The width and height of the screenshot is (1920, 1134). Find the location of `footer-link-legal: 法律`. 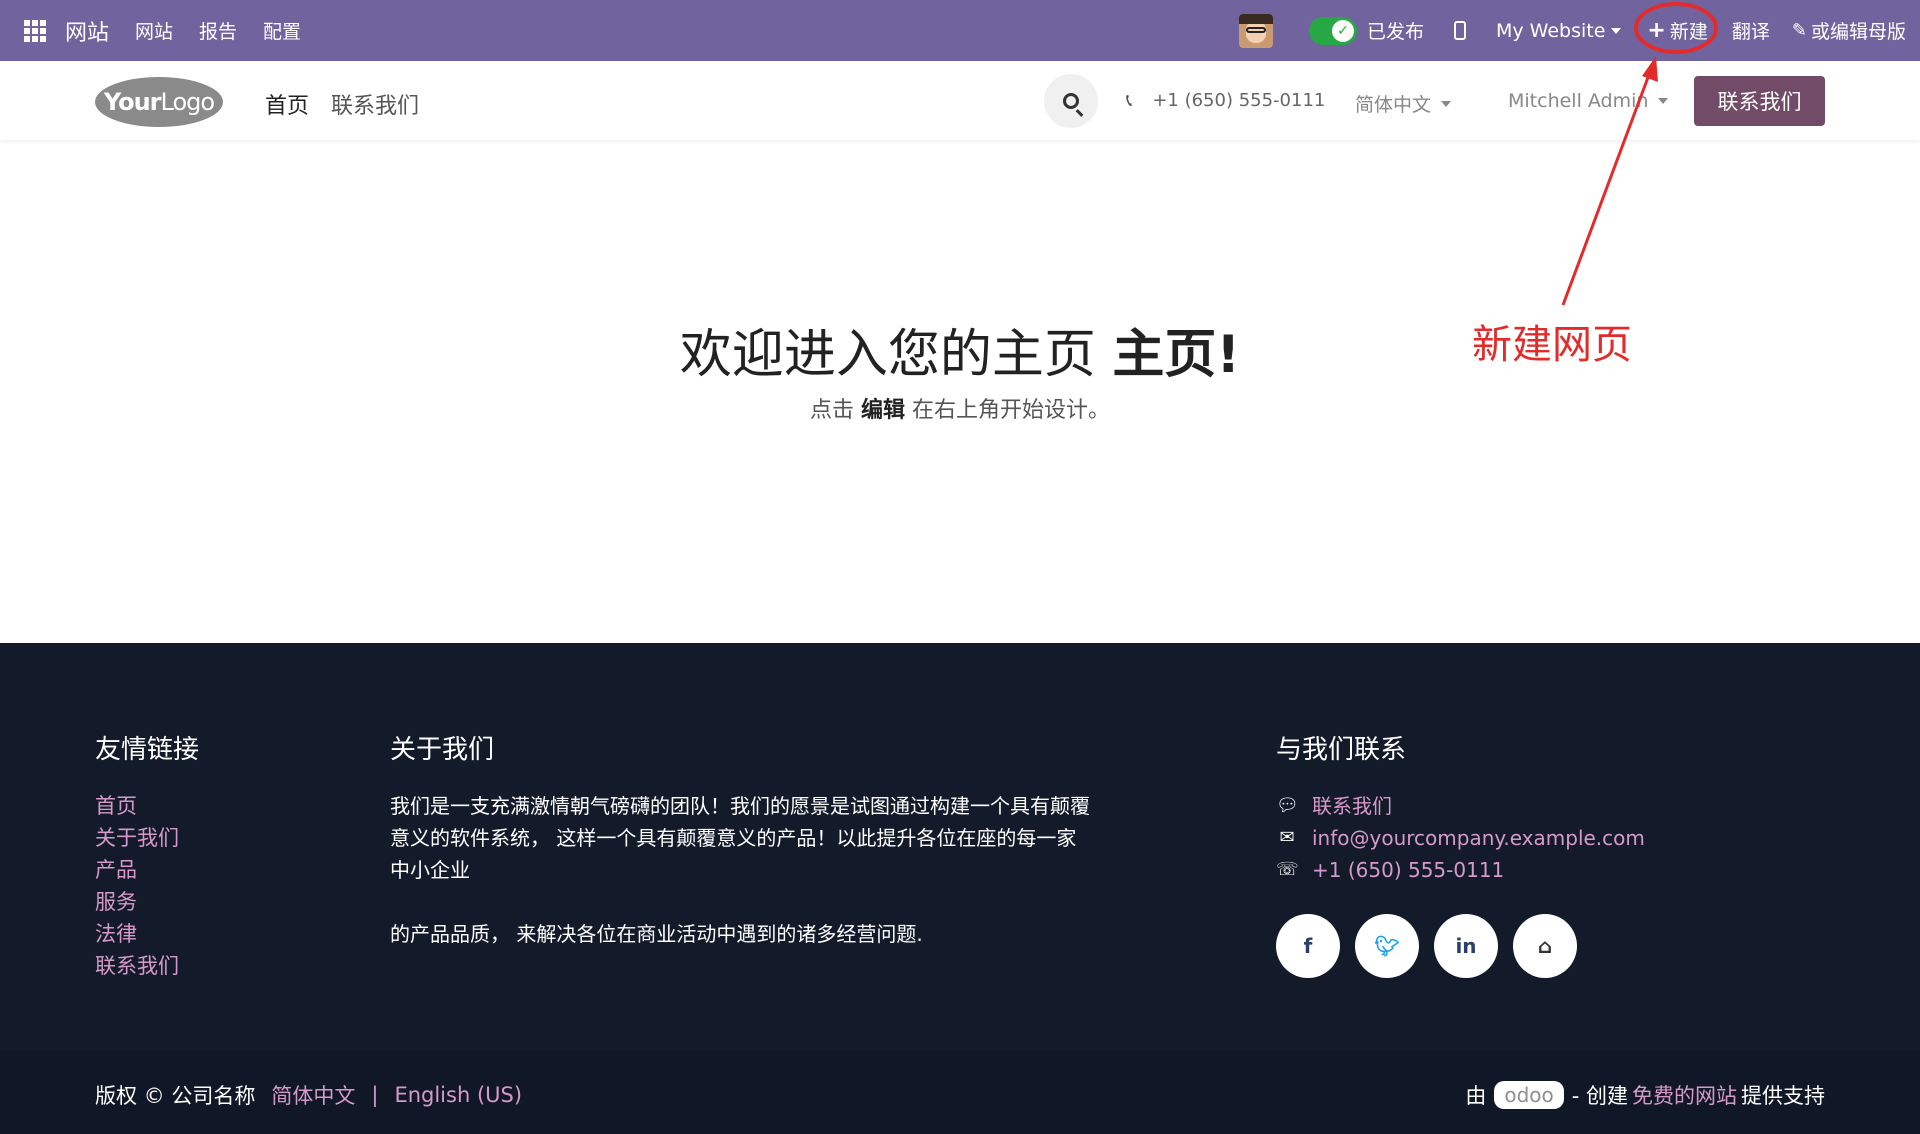

footer-link-legal: 法律 is located at coordinates (147, 934).